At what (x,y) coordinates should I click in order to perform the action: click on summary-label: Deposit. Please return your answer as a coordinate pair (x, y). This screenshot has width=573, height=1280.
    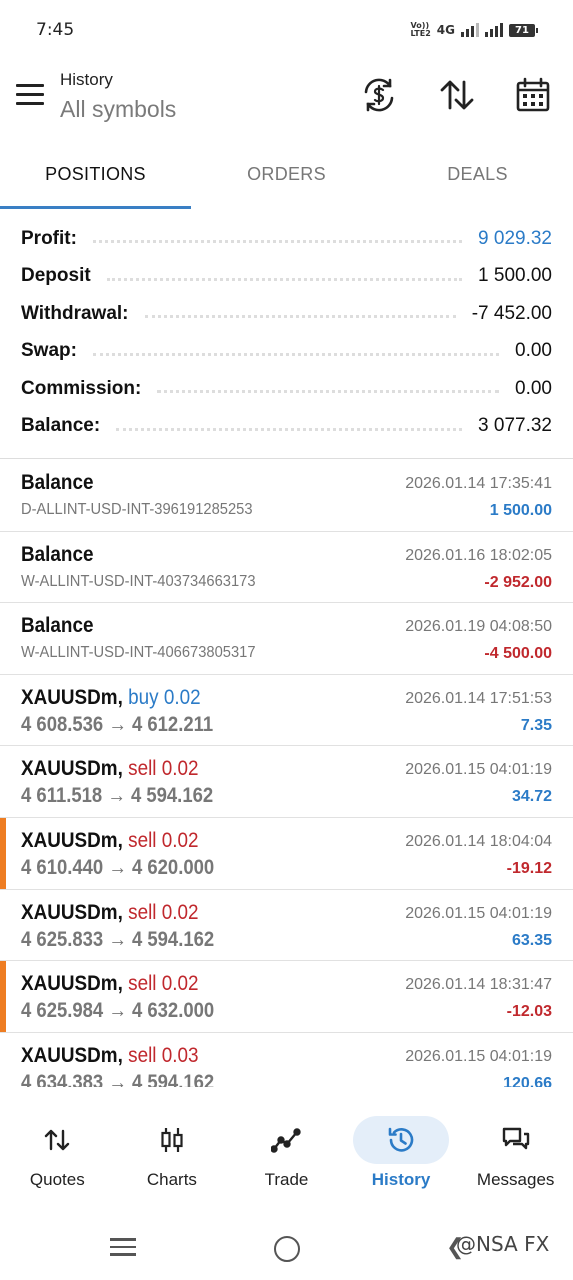
    Looking at the image, I should click on (56, 276).